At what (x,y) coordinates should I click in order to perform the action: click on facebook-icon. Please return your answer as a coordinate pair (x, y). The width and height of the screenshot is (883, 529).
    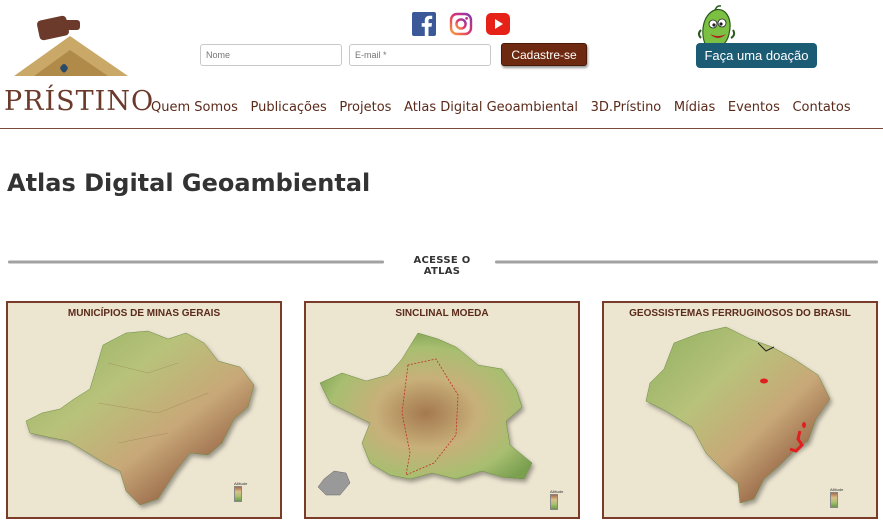
    Looking at the image, I should click on (424, 24).